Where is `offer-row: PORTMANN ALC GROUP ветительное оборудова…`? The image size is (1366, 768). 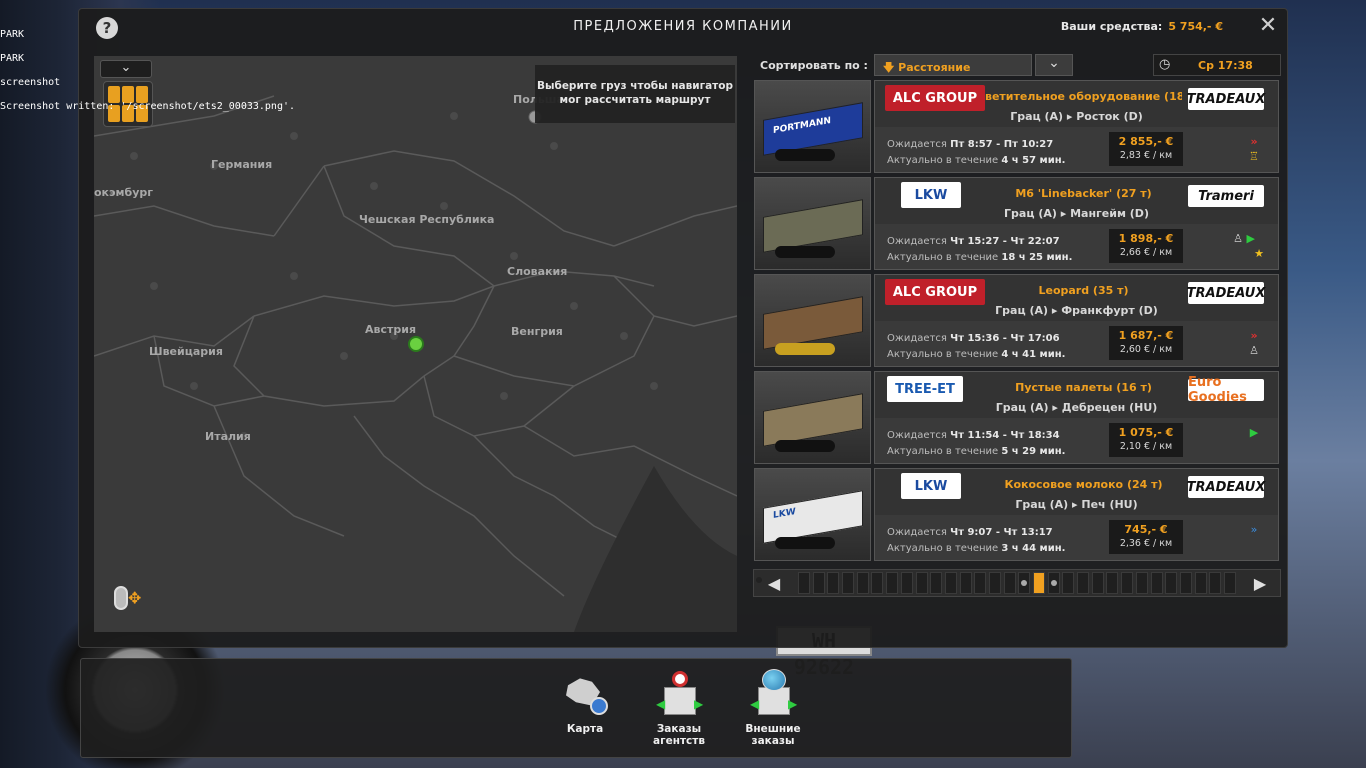
offer-row: PORTMANN ALC GROUP ветительное оборудова… is located at coordinates (1017, 126).